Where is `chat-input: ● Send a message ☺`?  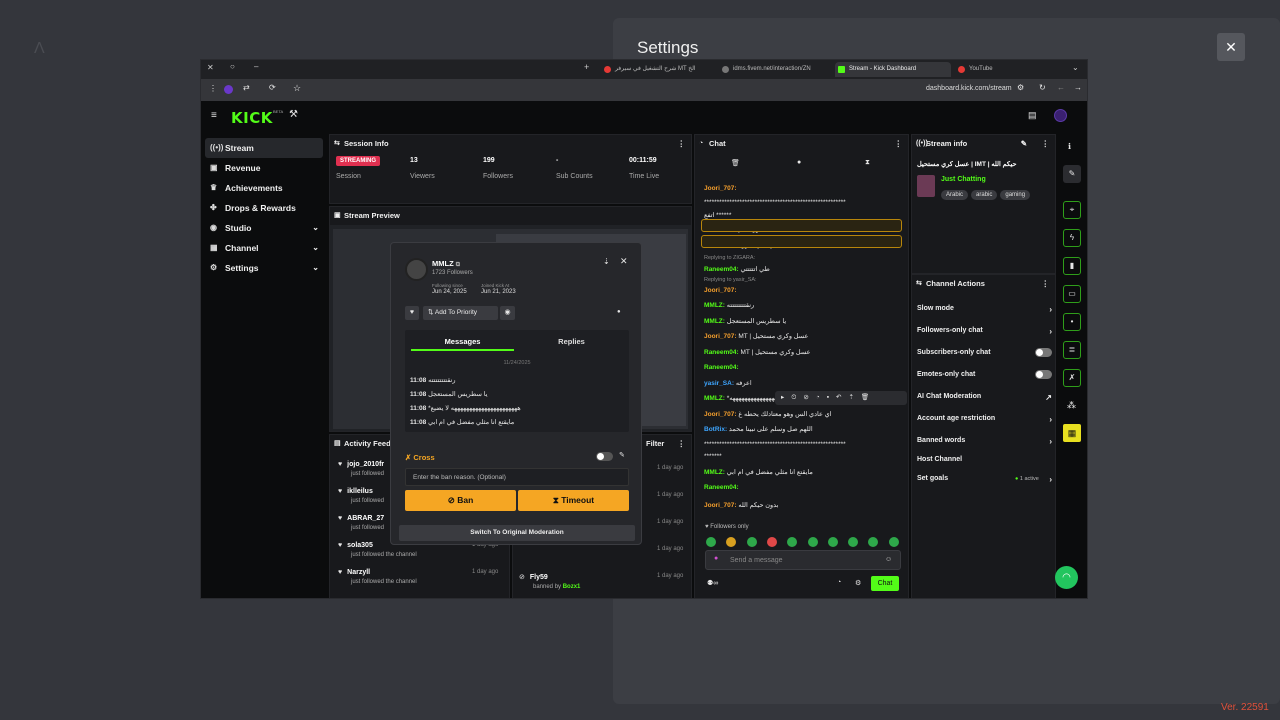 chat-input: ● Send a message ☺ is located at coordinates (803, 560).